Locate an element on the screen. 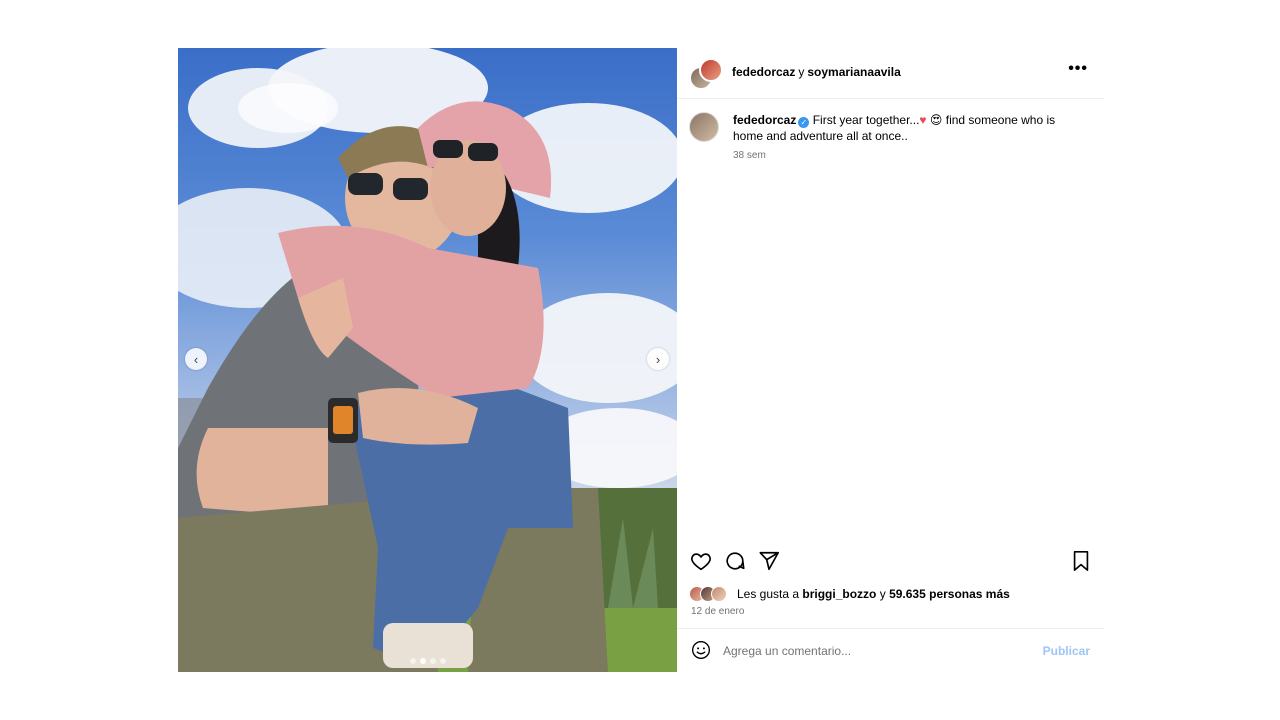 This screenshot has height=720, width=1280. collab-avatars is located at coordinates (706, 74).